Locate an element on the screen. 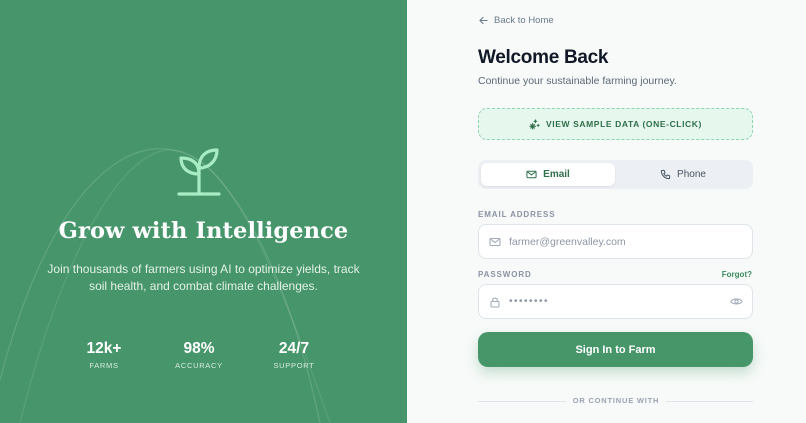 Image resolution: width=806 pixels, height=423 pixels. stat-label: FARMS is located at coordinates (104, 365).